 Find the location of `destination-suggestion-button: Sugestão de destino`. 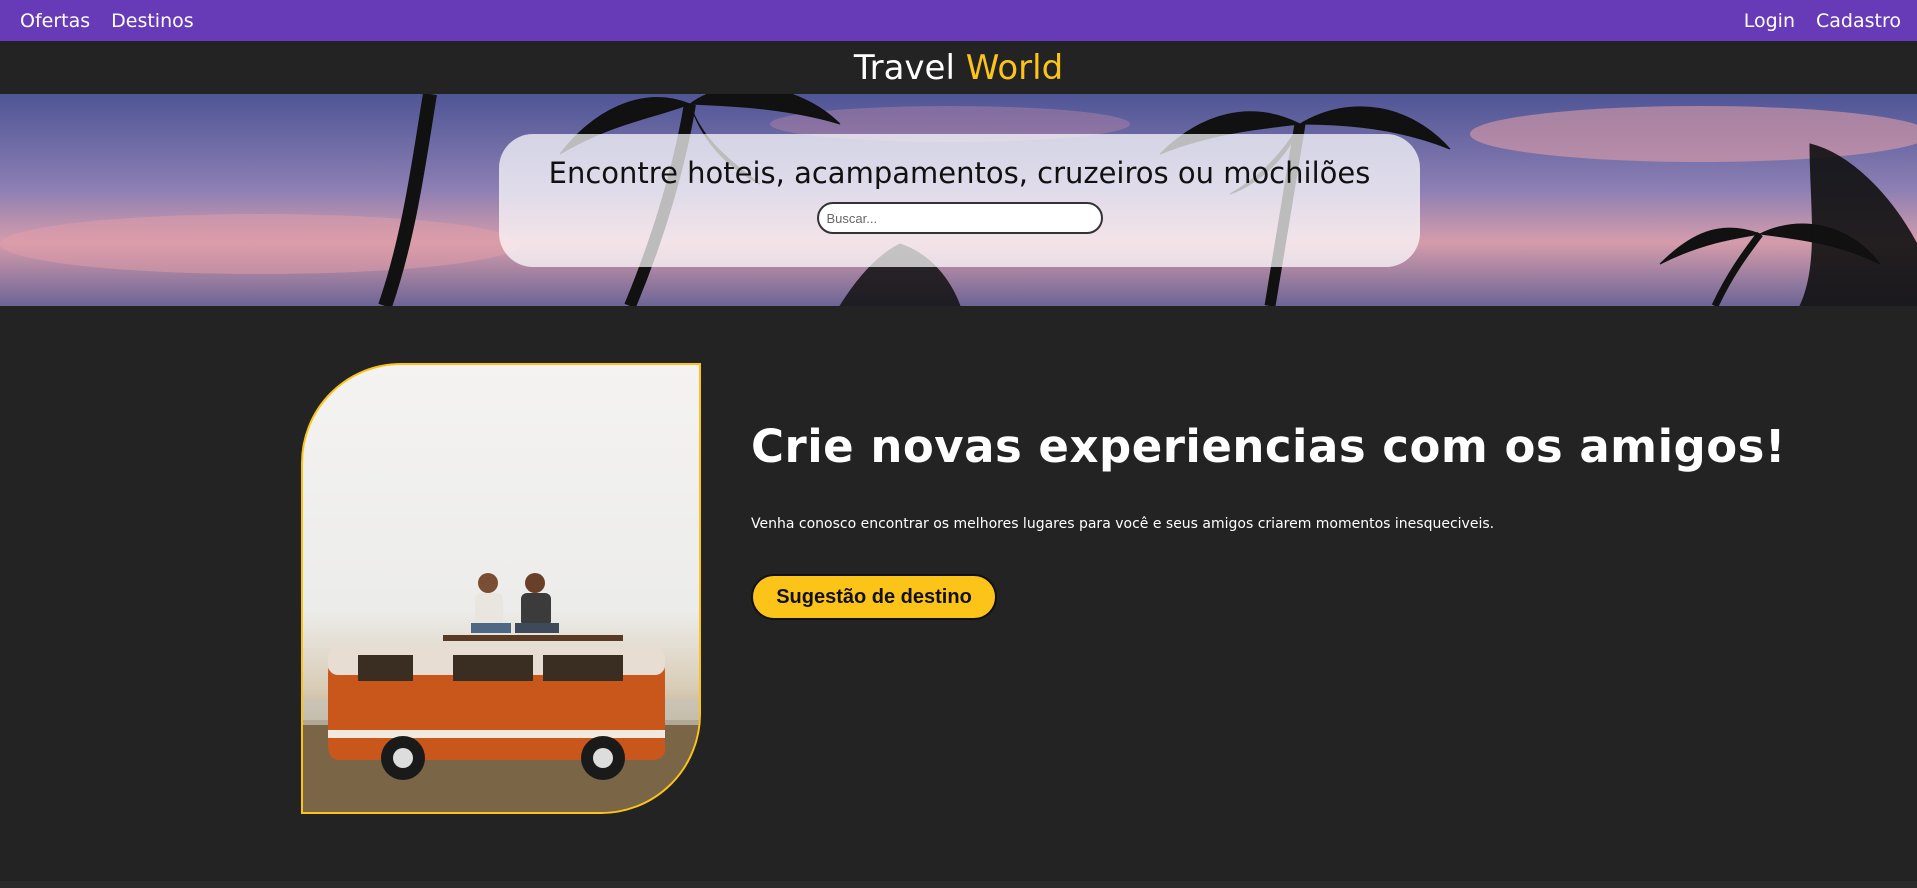

destination-suggestion-button: Sugestão de destino is located at coordinates (874, 597).